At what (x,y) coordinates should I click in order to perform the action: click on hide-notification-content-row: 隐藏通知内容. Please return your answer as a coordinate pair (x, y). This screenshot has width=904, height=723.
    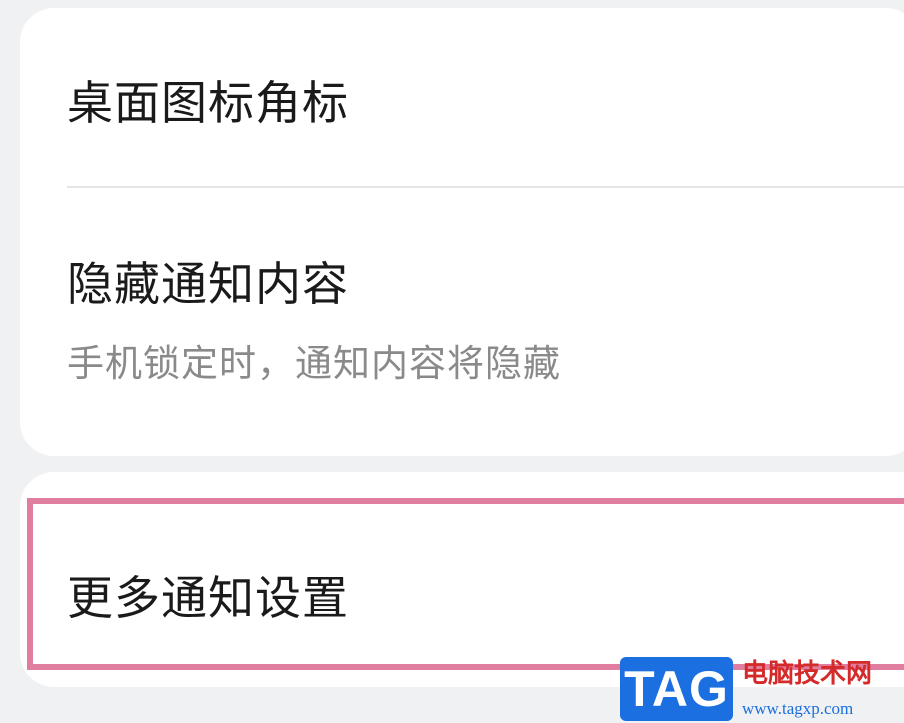
    Looking at the image, I should click on (208, 284).